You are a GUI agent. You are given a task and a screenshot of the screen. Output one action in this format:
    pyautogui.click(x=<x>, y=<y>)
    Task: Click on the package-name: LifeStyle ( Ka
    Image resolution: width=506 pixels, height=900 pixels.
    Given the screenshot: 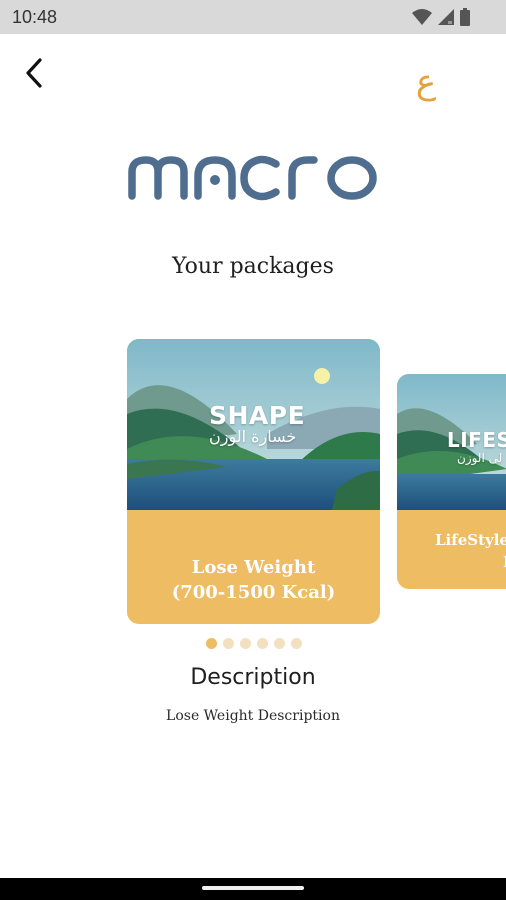 What is the action you would take?
    pyautogui.click(x=470, y=551)
    